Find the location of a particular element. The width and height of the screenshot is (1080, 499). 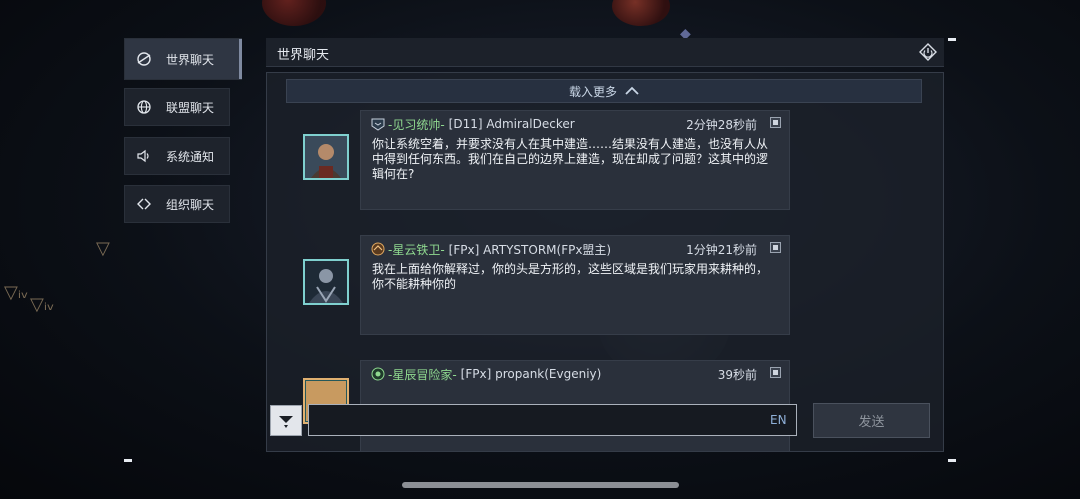

sender-rank: -星云铁卫- is located at coordinates (416, 249).